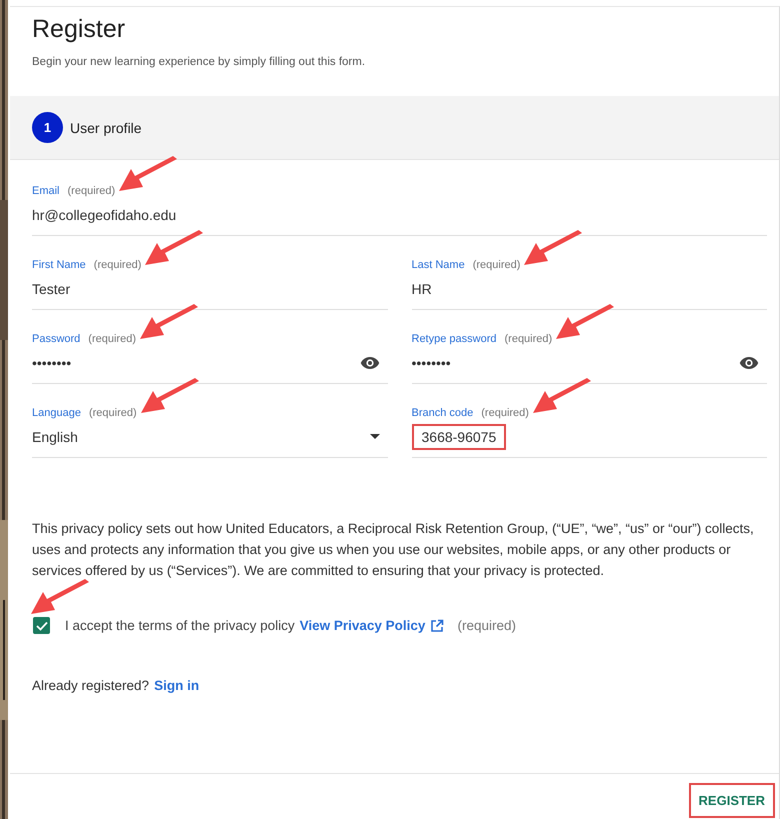  What do you see at coordinates (459, 437) in the screenshot?
I see `field-value: 3668-96075` at bounding box center [459, 437].